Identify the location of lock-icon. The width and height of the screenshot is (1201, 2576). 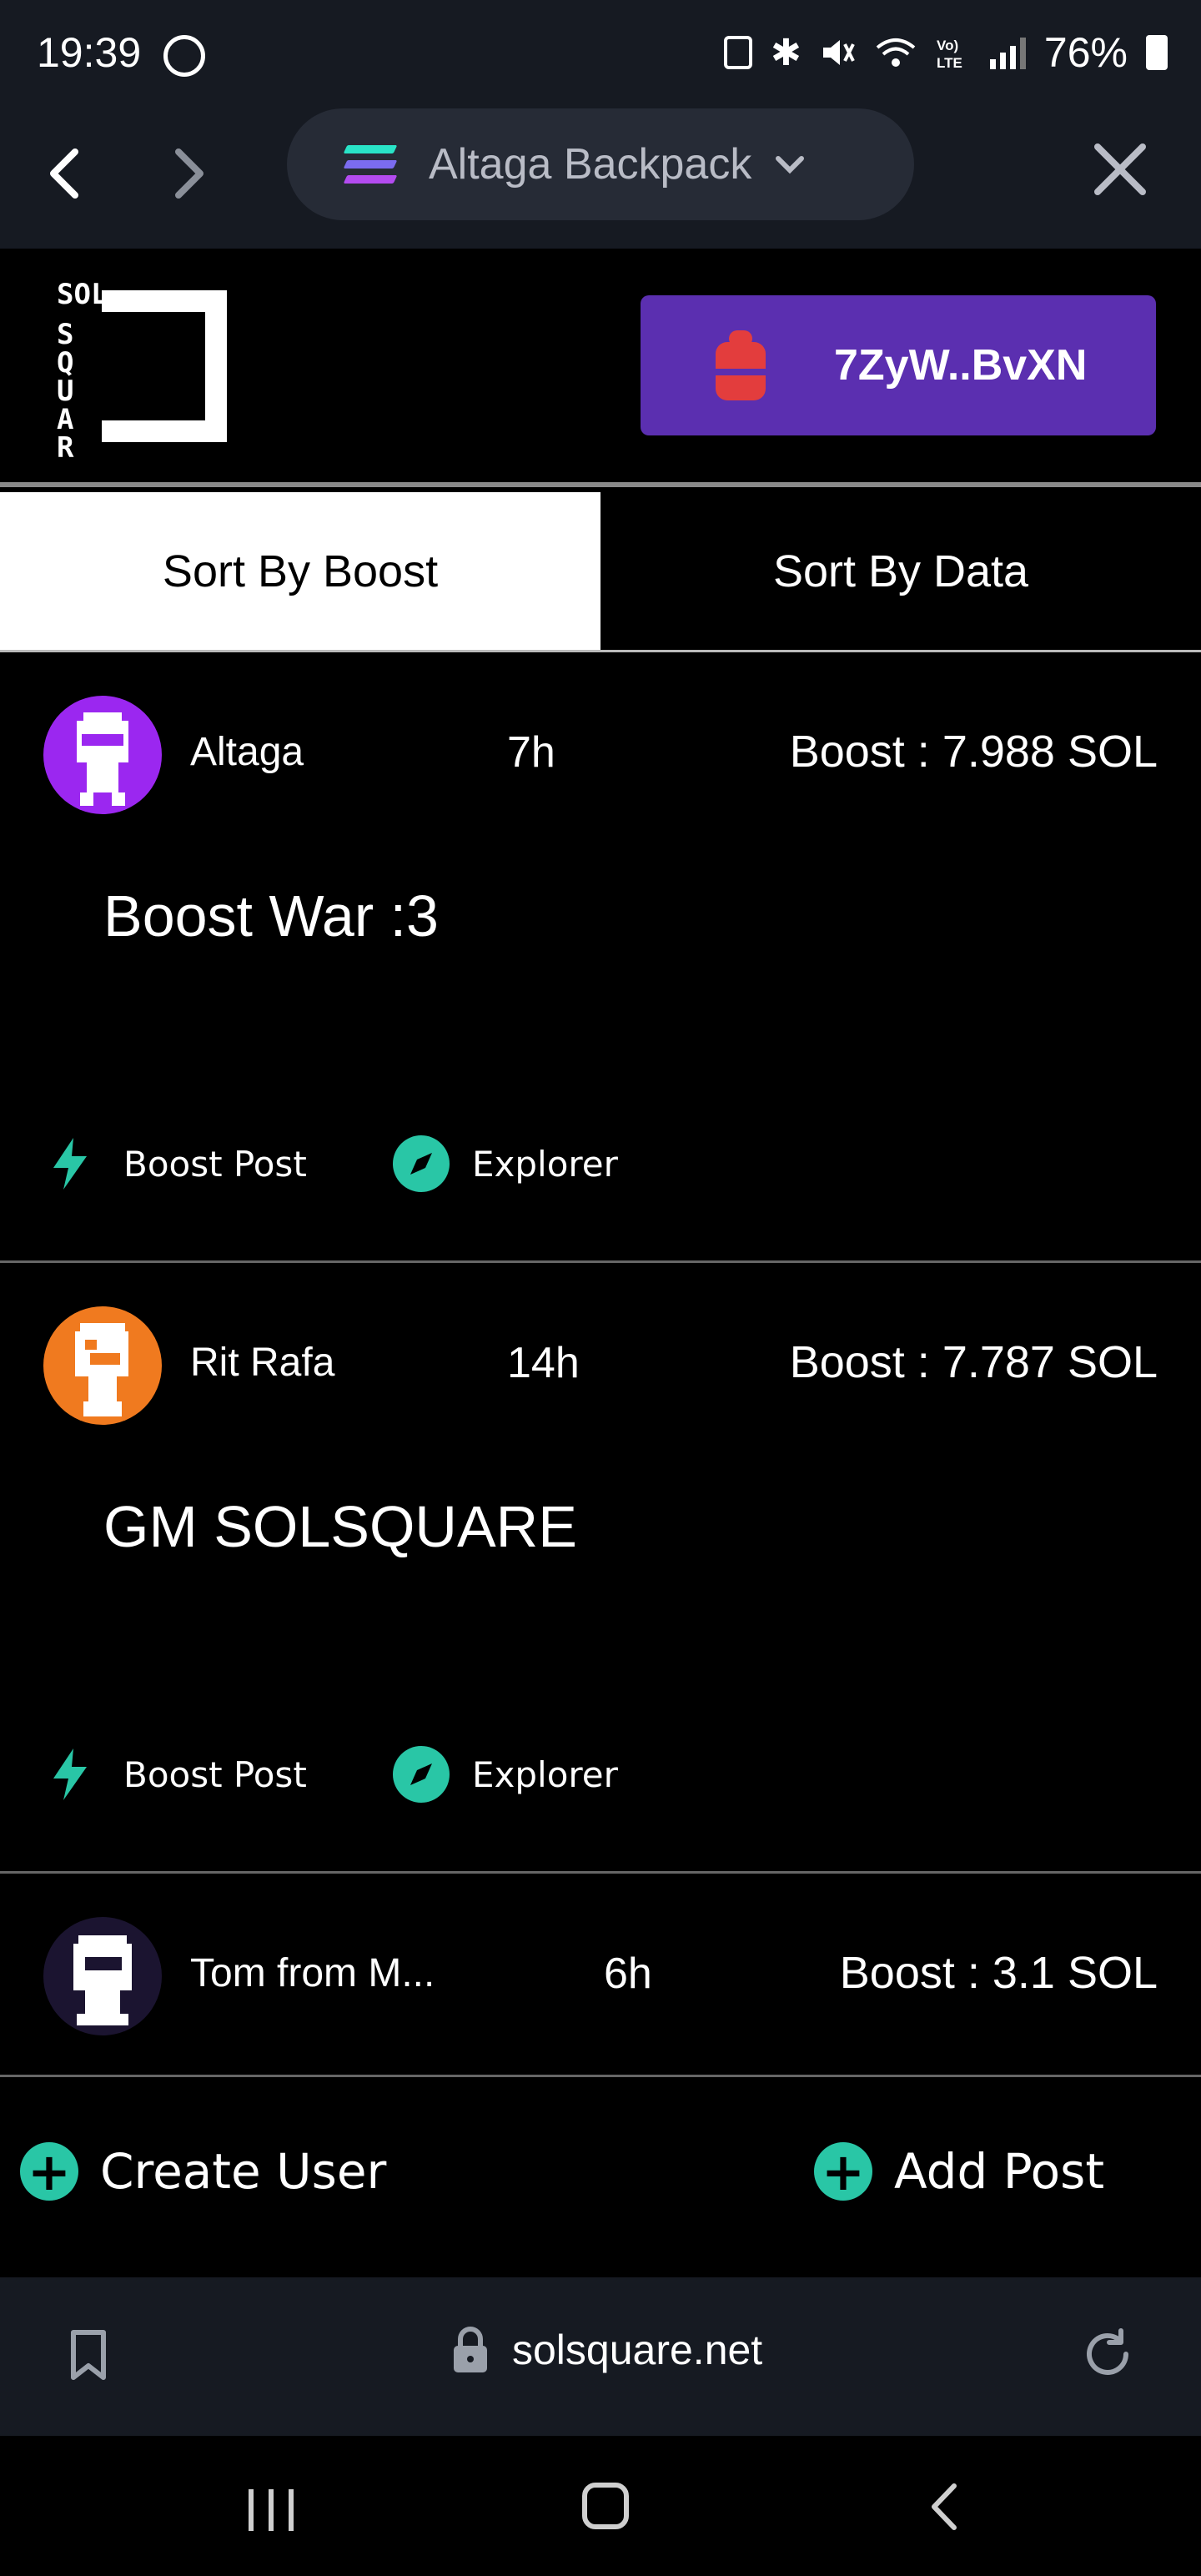
(471, 2349).